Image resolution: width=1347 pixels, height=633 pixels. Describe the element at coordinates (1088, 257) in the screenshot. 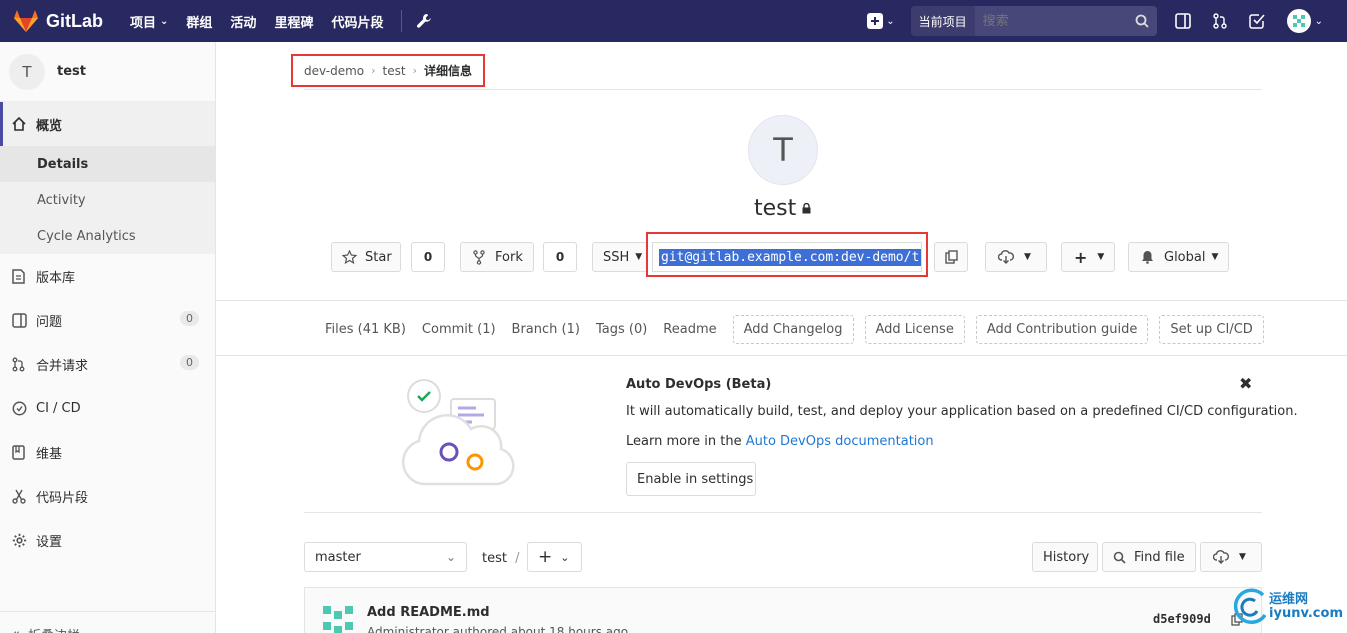

I see `new-file-dropdown: + ▼` at that location.